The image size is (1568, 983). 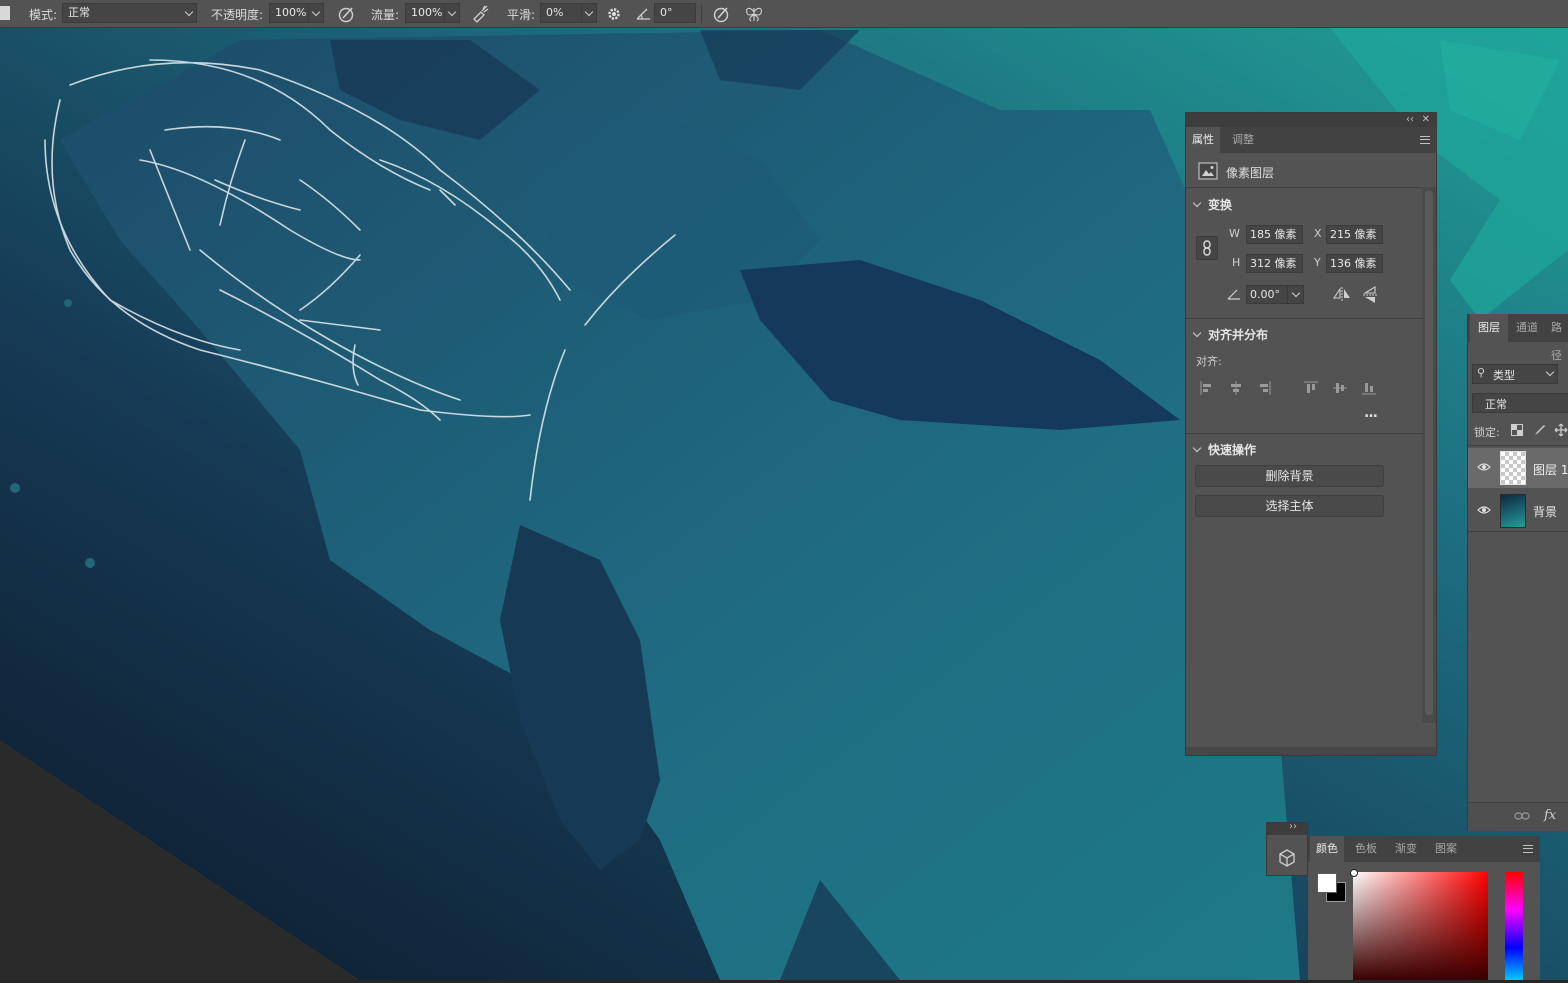 I want to click on lock-position-icon, so click(x=1561, y=430).